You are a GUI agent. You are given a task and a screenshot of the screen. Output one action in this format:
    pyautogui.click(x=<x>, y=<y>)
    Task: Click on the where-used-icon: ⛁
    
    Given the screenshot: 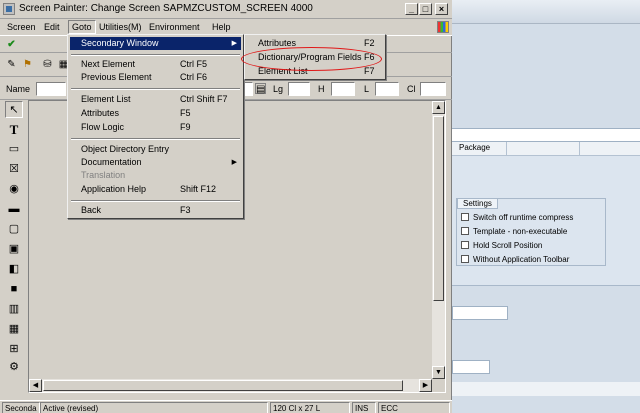 What is the action you would take?
    pyautogui.click(x=47, y=64)
    